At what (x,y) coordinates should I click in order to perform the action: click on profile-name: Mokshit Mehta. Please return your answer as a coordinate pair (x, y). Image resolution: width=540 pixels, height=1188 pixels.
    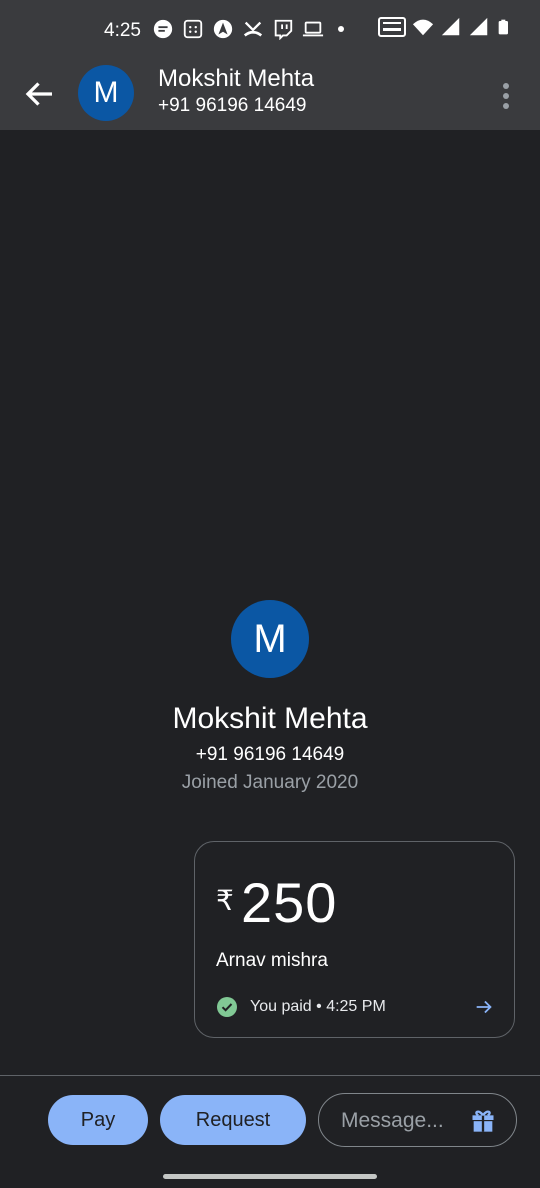
    Looking at the image, I should click on (270, 718).